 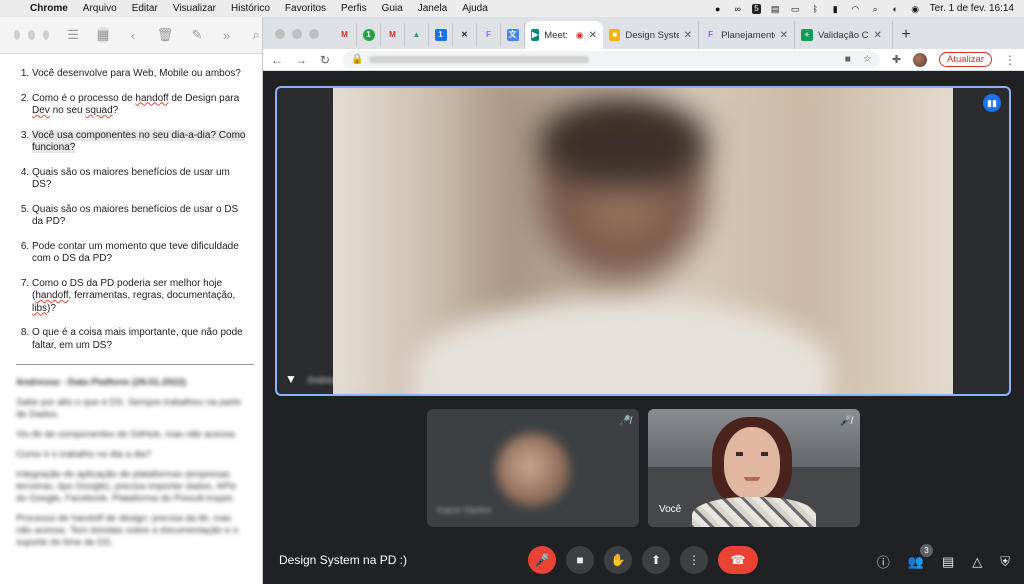 I want to click on pinned-tab-gmail: M, so click(x=345, y=35).